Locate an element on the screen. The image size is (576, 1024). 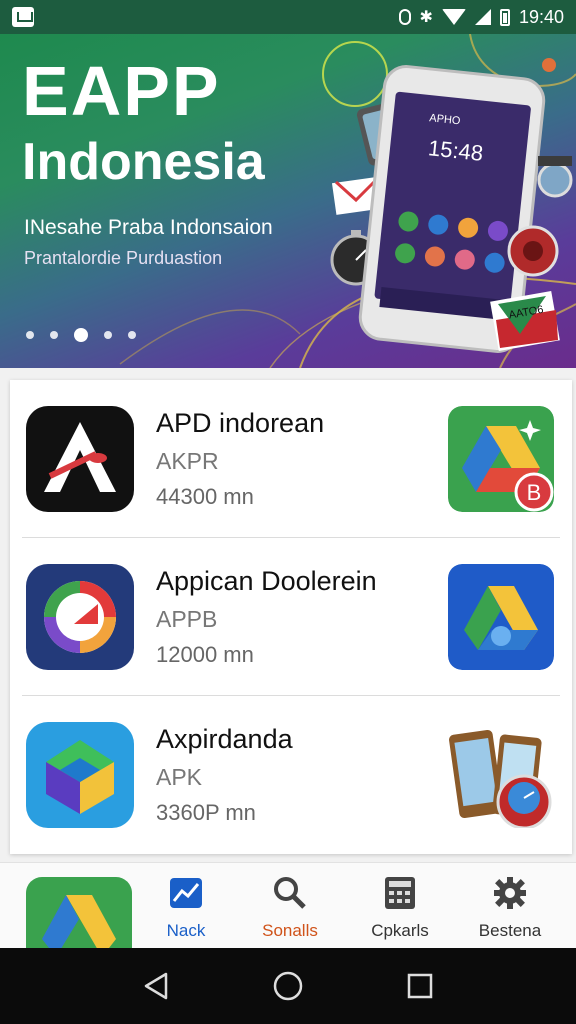
speaker-illustration is located at coordinates (533, 251).